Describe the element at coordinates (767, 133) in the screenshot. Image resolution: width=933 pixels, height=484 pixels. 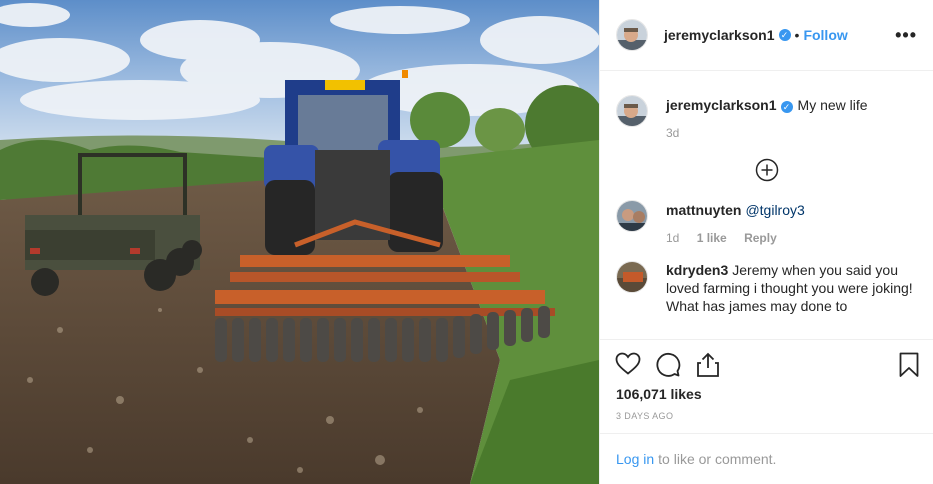
I see `caption-time: 3d` at that location.